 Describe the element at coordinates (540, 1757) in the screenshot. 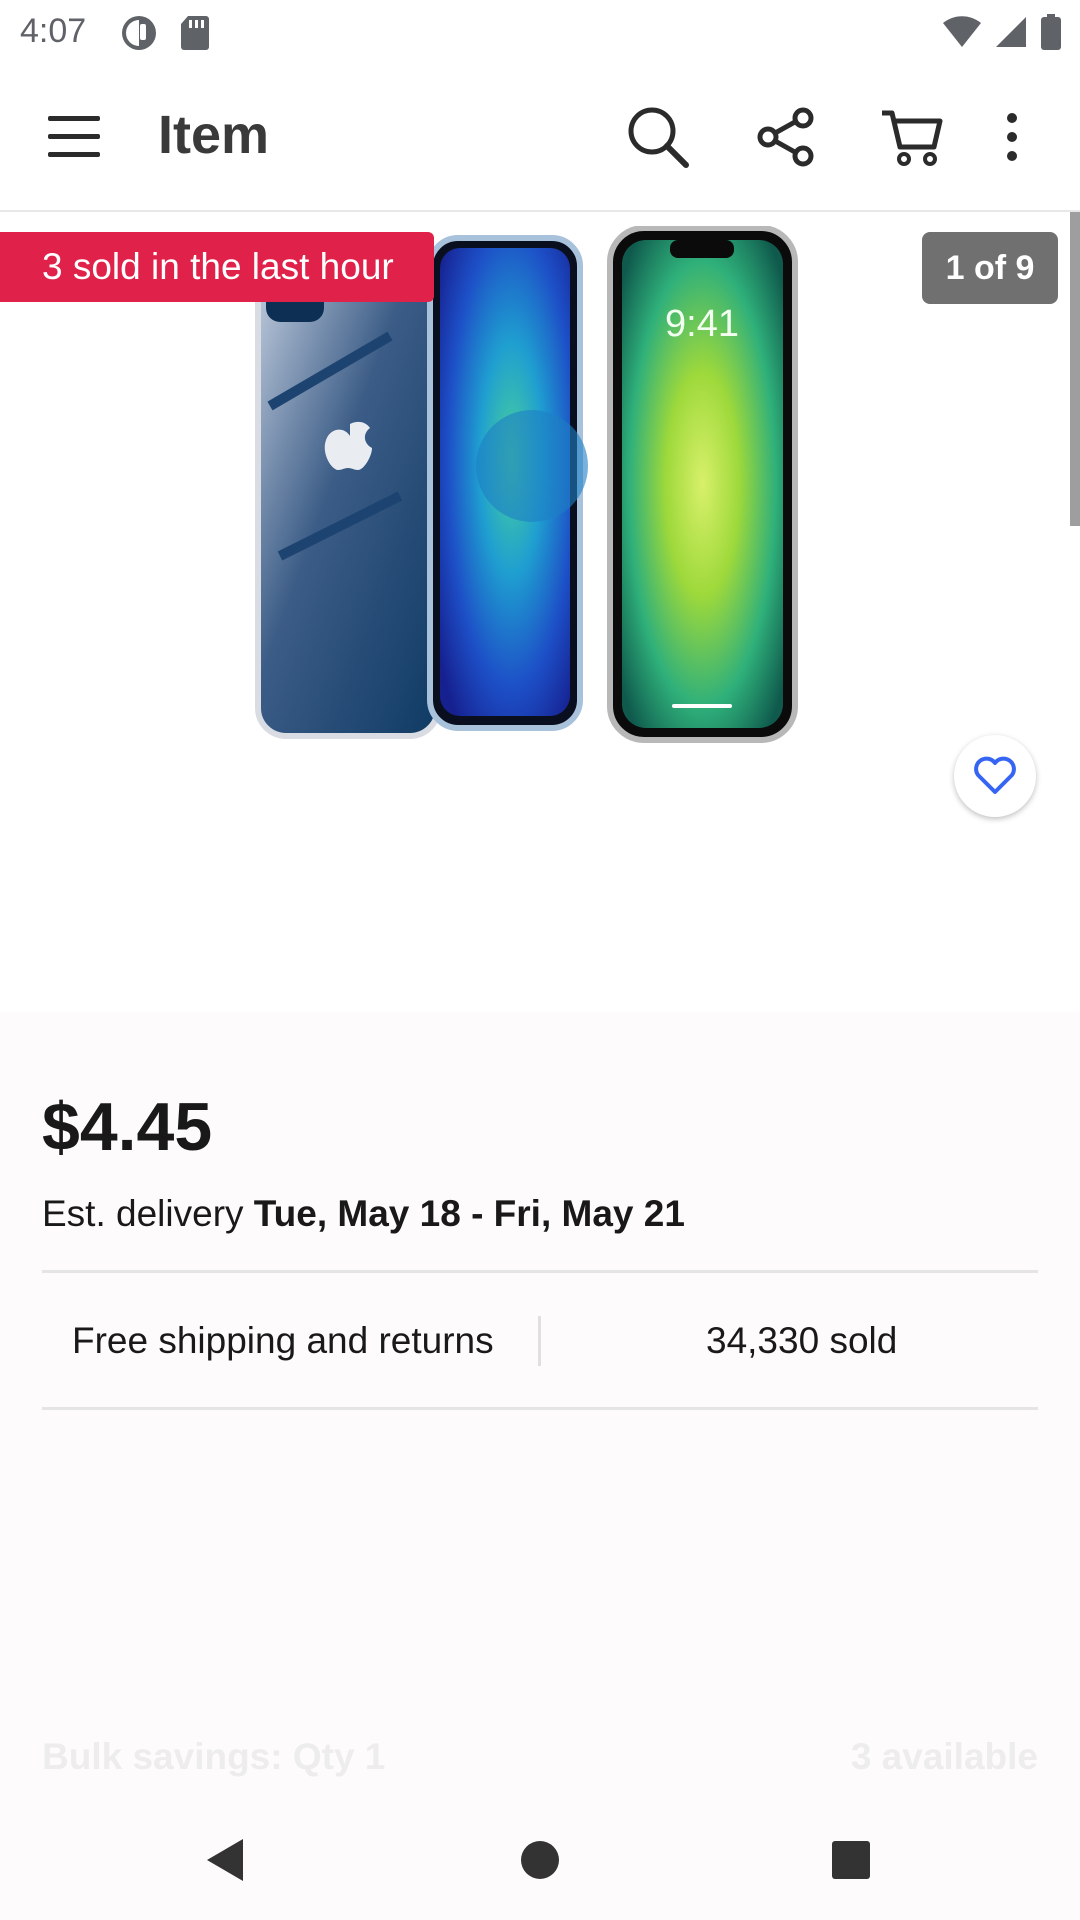

I see `bulk-savings-row: Bulk savings: Qty 1 3 available` at that location.